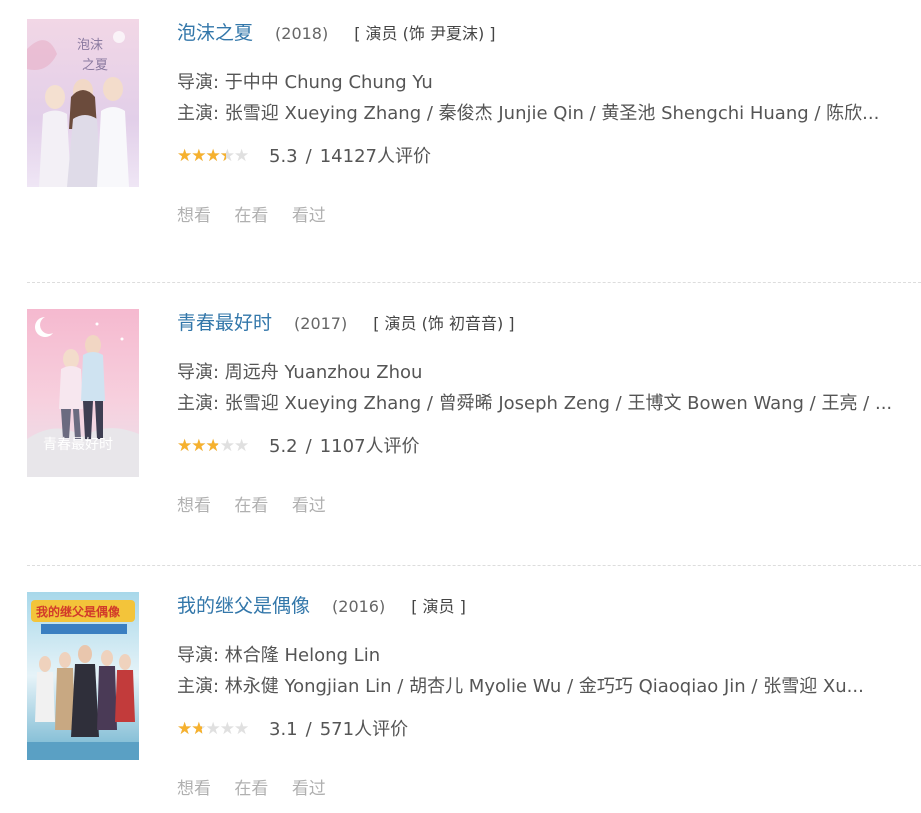 Image resolution: width=921 pixels, height=813 pixels. I want to click on title-row: 泡沫之夏 (2018) [ 演员 (饰 尹夏沫) ], so click(549, 33).